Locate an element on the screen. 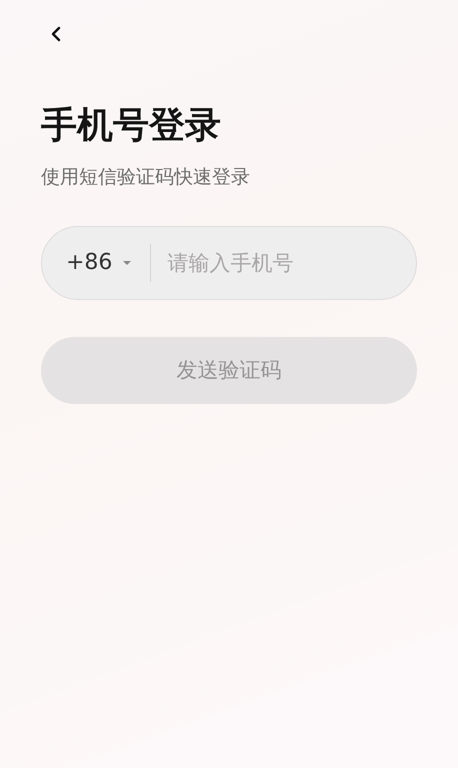  back-icon is located at coordinates (56, 34).